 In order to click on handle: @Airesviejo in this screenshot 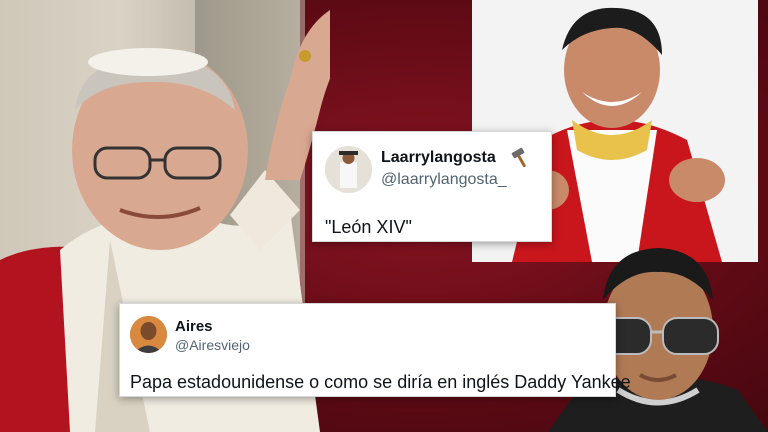, I will do `click(212, 345)`.